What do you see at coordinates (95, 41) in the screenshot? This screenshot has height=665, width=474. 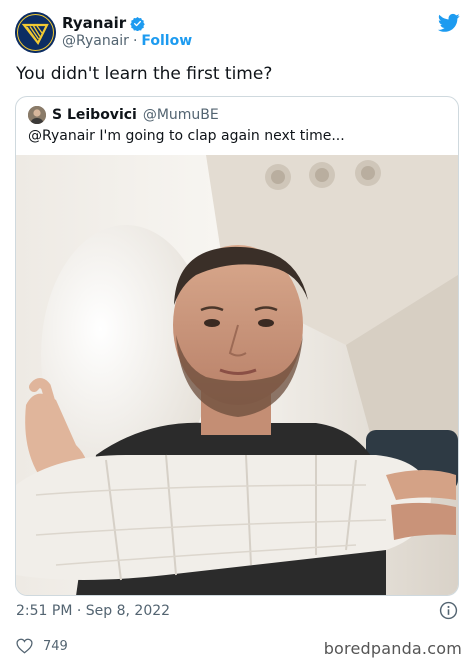 I see `author-handle: @Ryanair` at bounding box center [95, 41].